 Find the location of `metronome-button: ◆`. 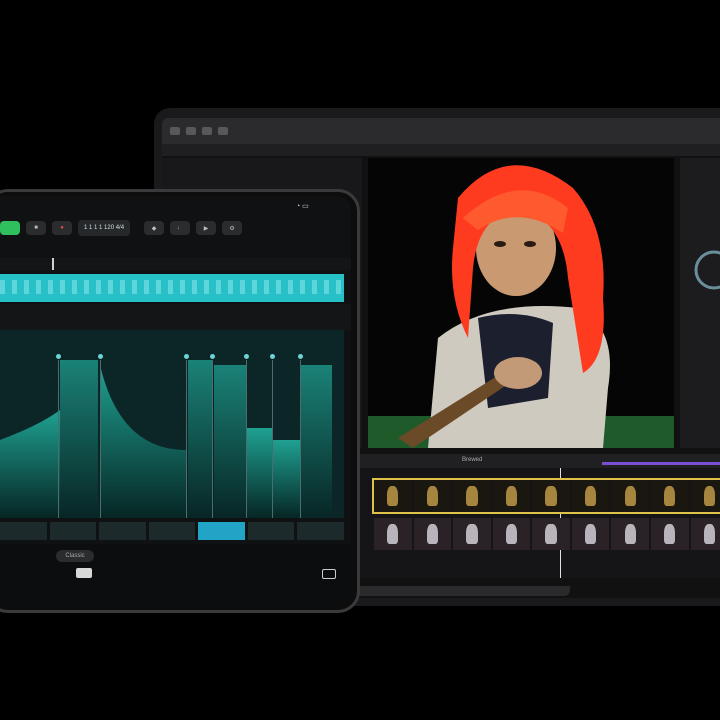

metronome-button: ◆ is located at coordinates (154, 228).